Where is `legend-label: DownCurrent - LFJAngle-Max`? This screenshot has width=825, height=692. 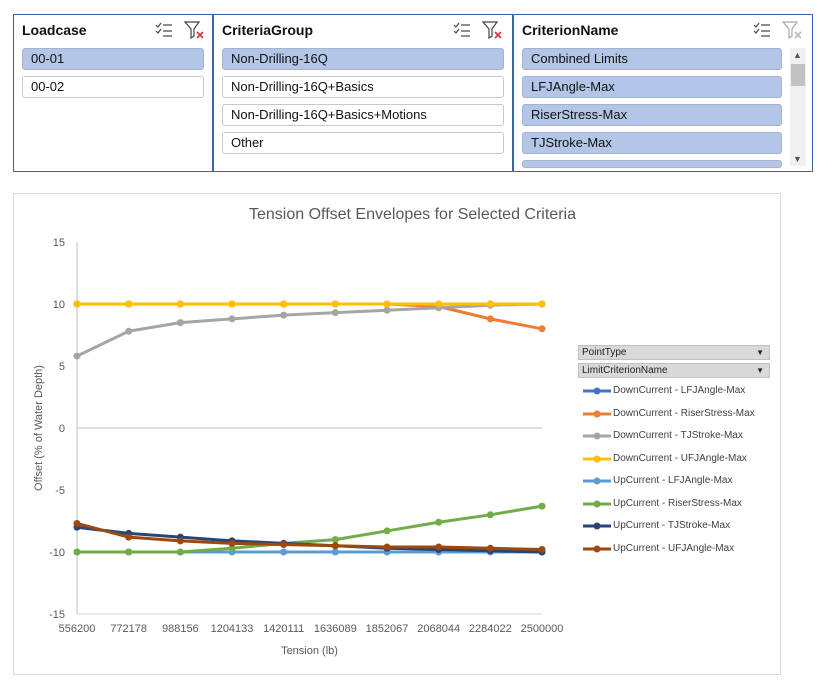 legend-label: DownCurrent - LFJAngle-Max is located at coordinates (679, 390).